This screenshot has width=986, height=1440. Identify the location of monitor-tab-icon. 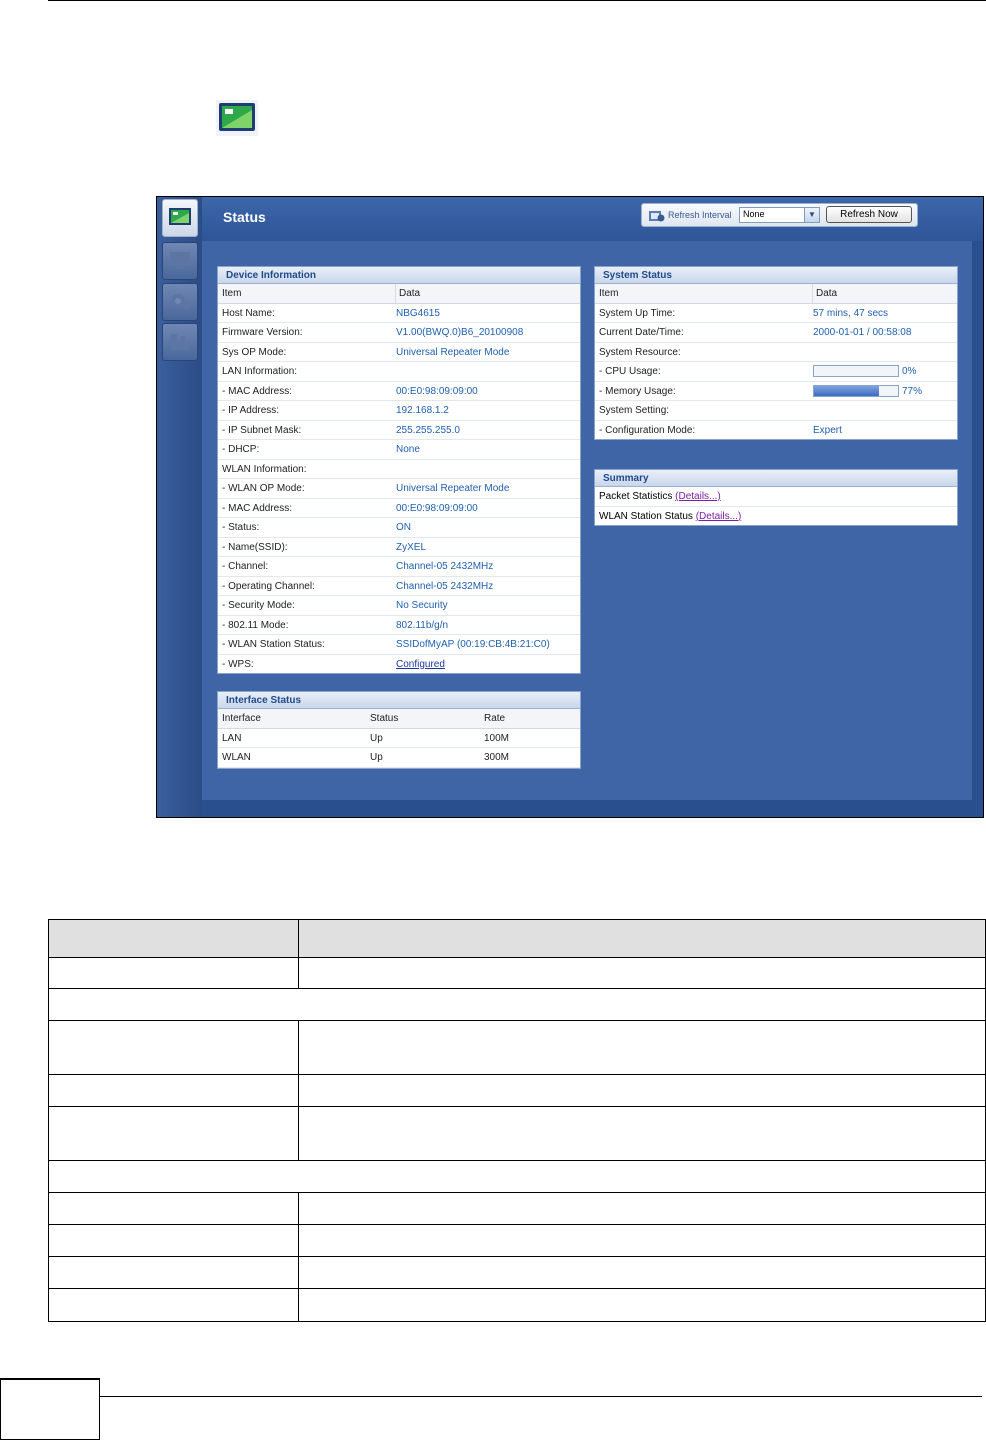
(180, 261).